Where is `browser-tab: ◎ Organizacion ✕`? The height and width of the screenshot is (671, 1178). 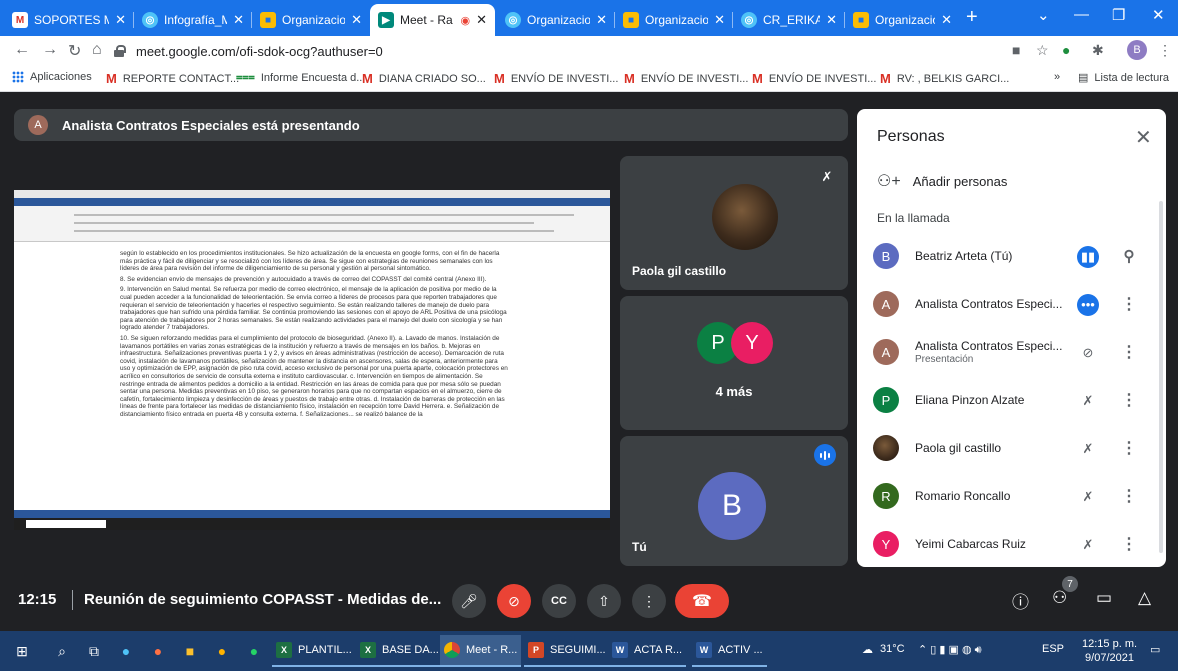 browser-tab: ◎ Organizacion ✕ is located at coordinates (556, 20).